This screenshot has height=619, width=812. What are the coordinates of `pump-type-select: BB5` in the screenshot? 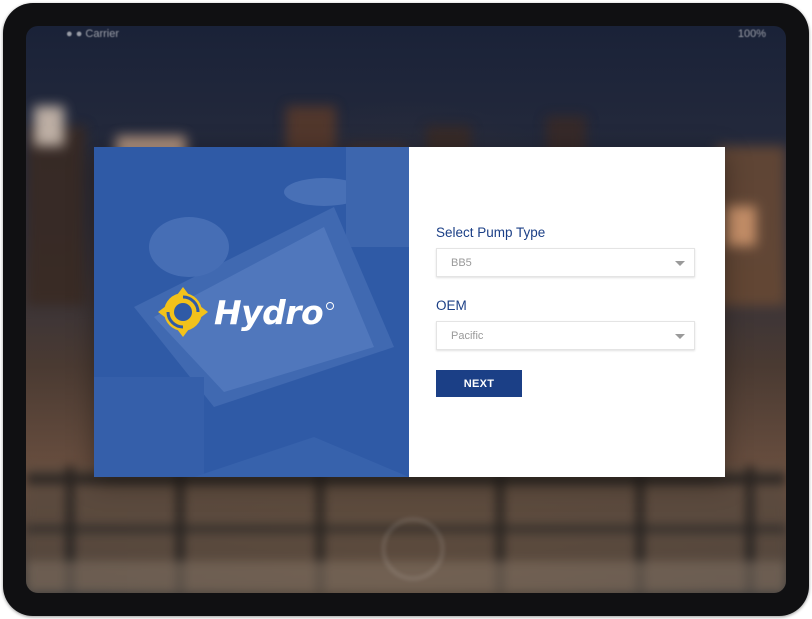 It's located at (565, 262).